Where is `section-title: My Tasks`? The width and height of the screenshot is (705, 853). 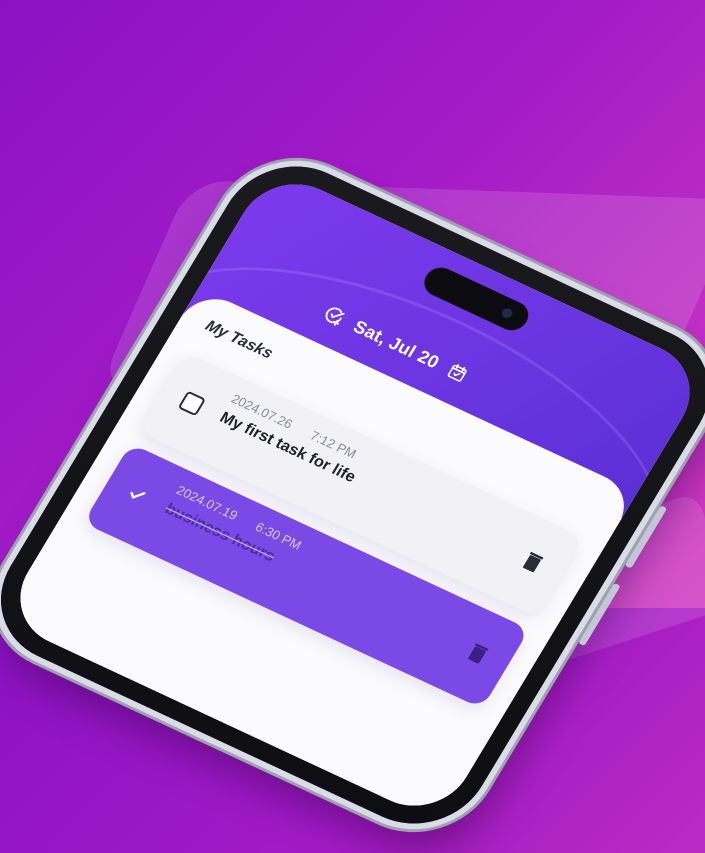 section-title: My Tasks is located at coordinates (239, 340).